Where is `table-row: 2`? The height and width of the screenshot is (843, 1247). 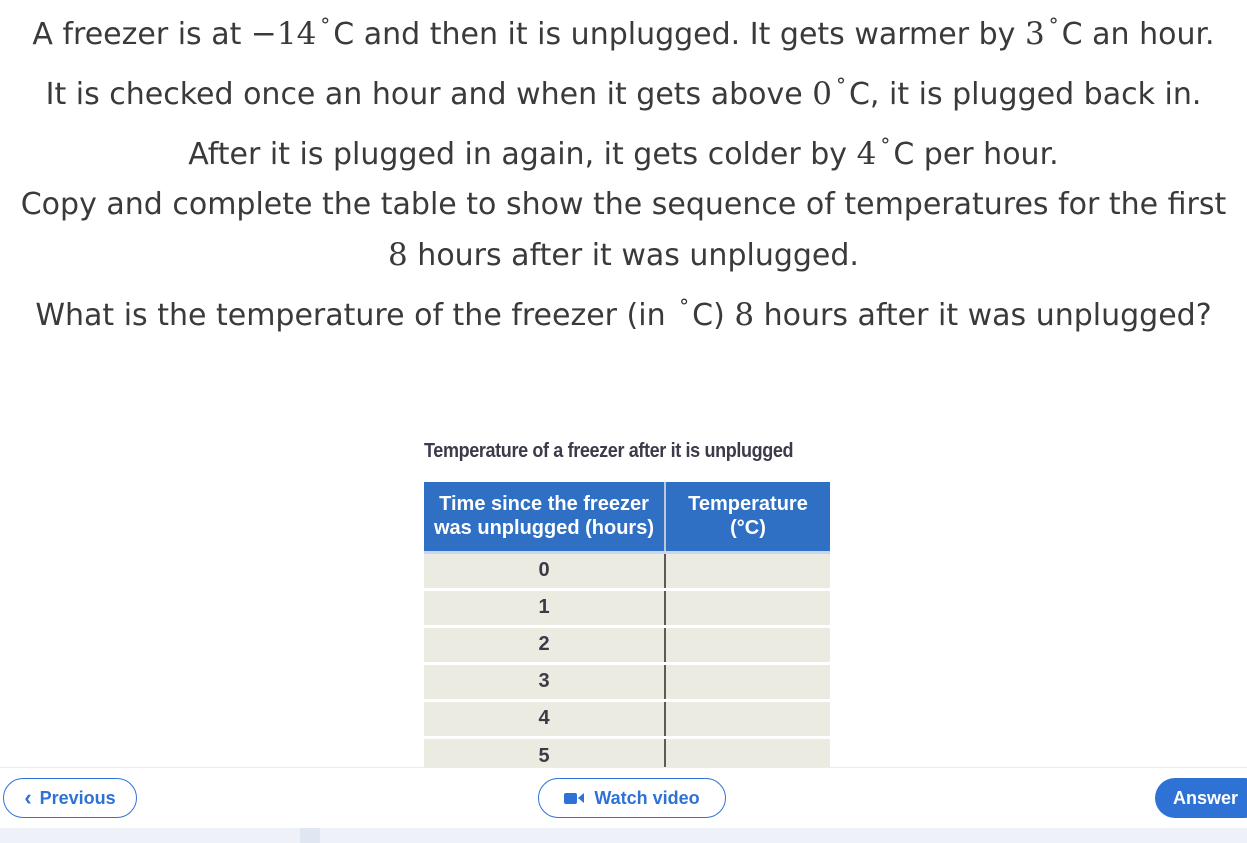
table-row: 2 is located at coordinates (627, 643).